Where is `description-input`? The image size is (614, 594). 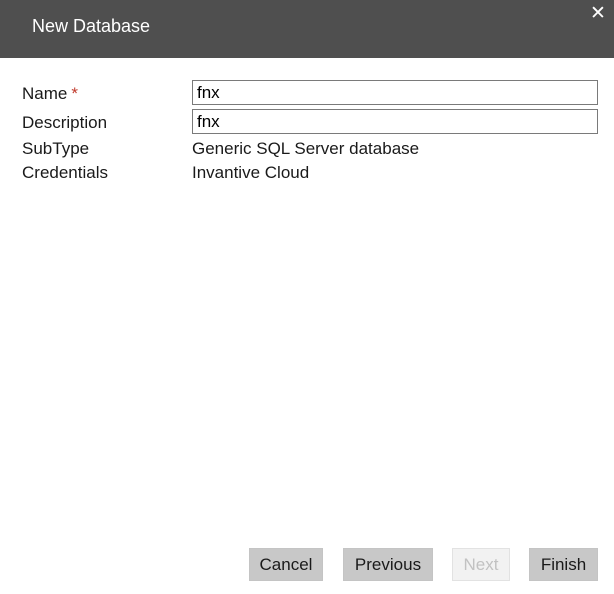
description-input is located at coordinates (395, 121).